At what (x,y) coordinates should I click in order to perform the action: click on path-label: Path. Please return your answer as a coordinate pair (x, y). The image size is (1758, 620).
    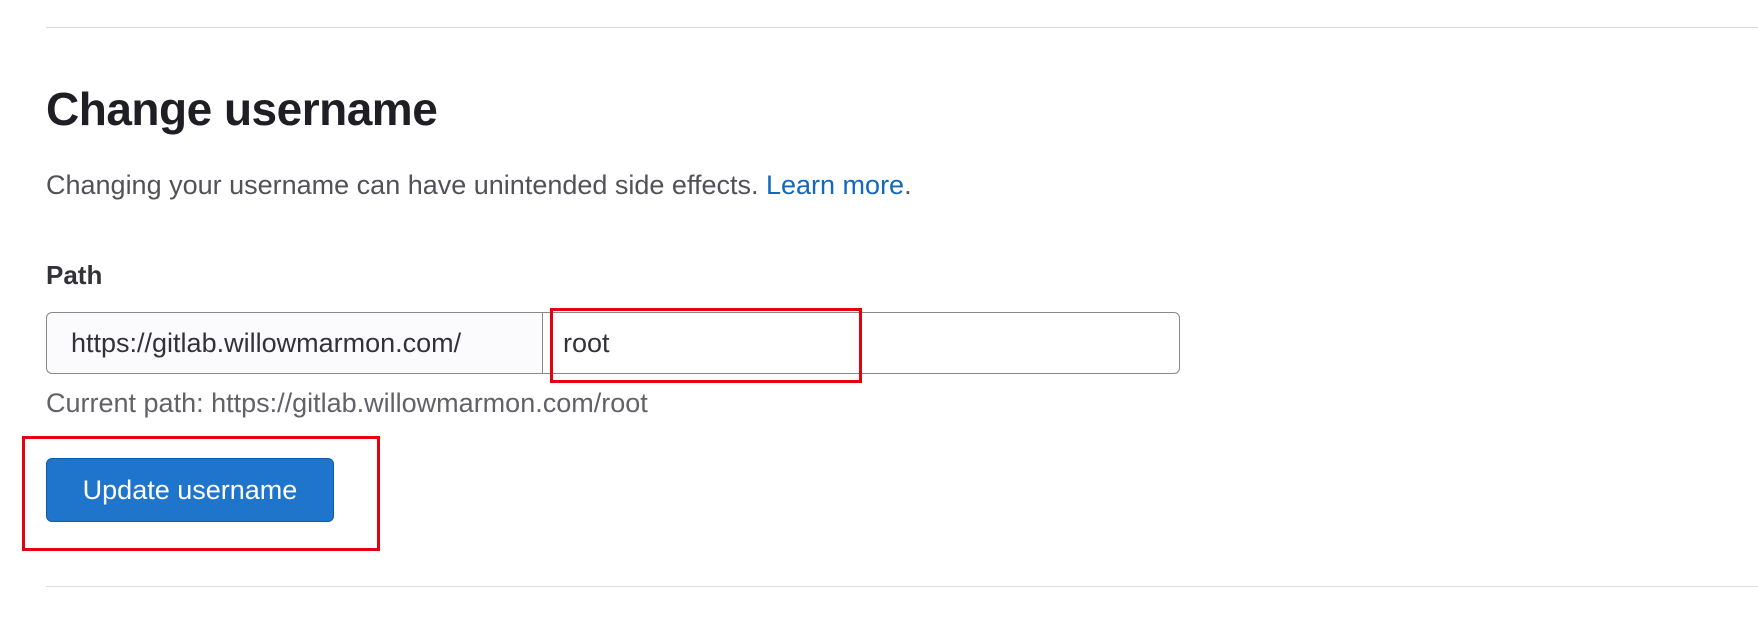
    Looking at the image, I should click on (74, 275).